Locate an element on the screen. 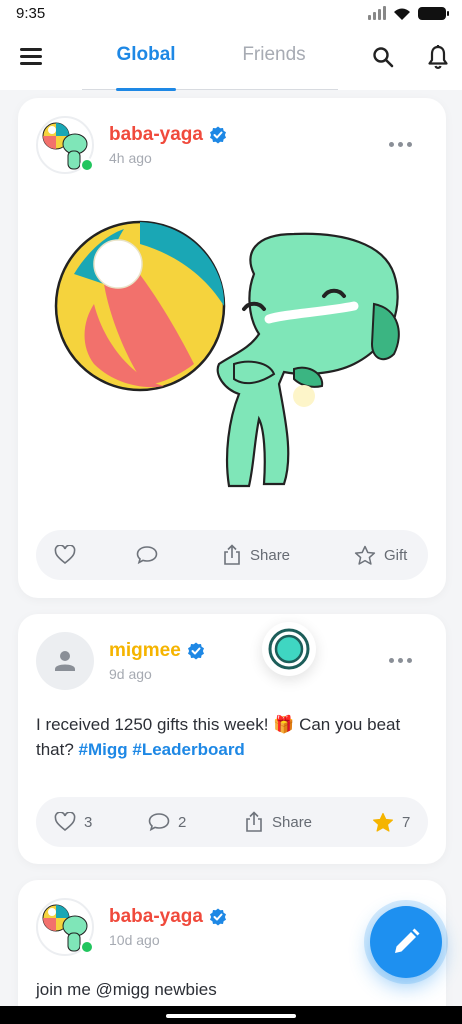 This screenshot has height=1024, width=462. post-action-bar: Share Gift is located at coordinates (232, 555).